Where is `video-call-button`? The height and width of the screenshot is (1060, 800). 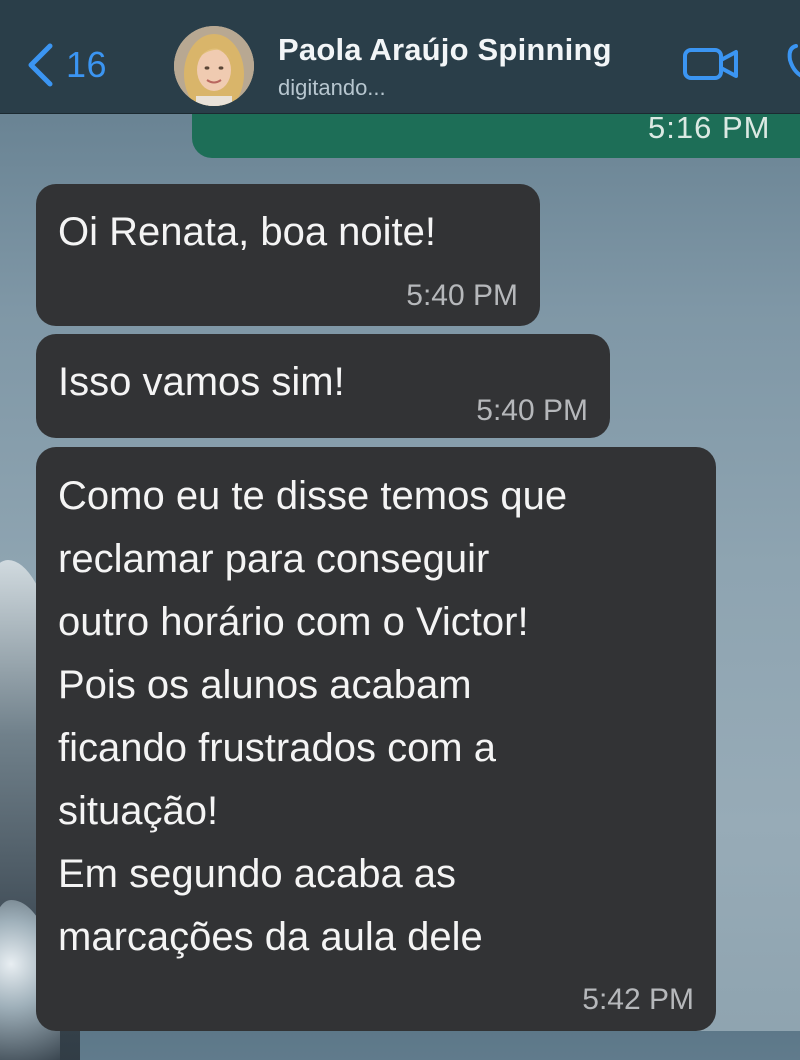 video-call-button is located at coordinates (711, 64).